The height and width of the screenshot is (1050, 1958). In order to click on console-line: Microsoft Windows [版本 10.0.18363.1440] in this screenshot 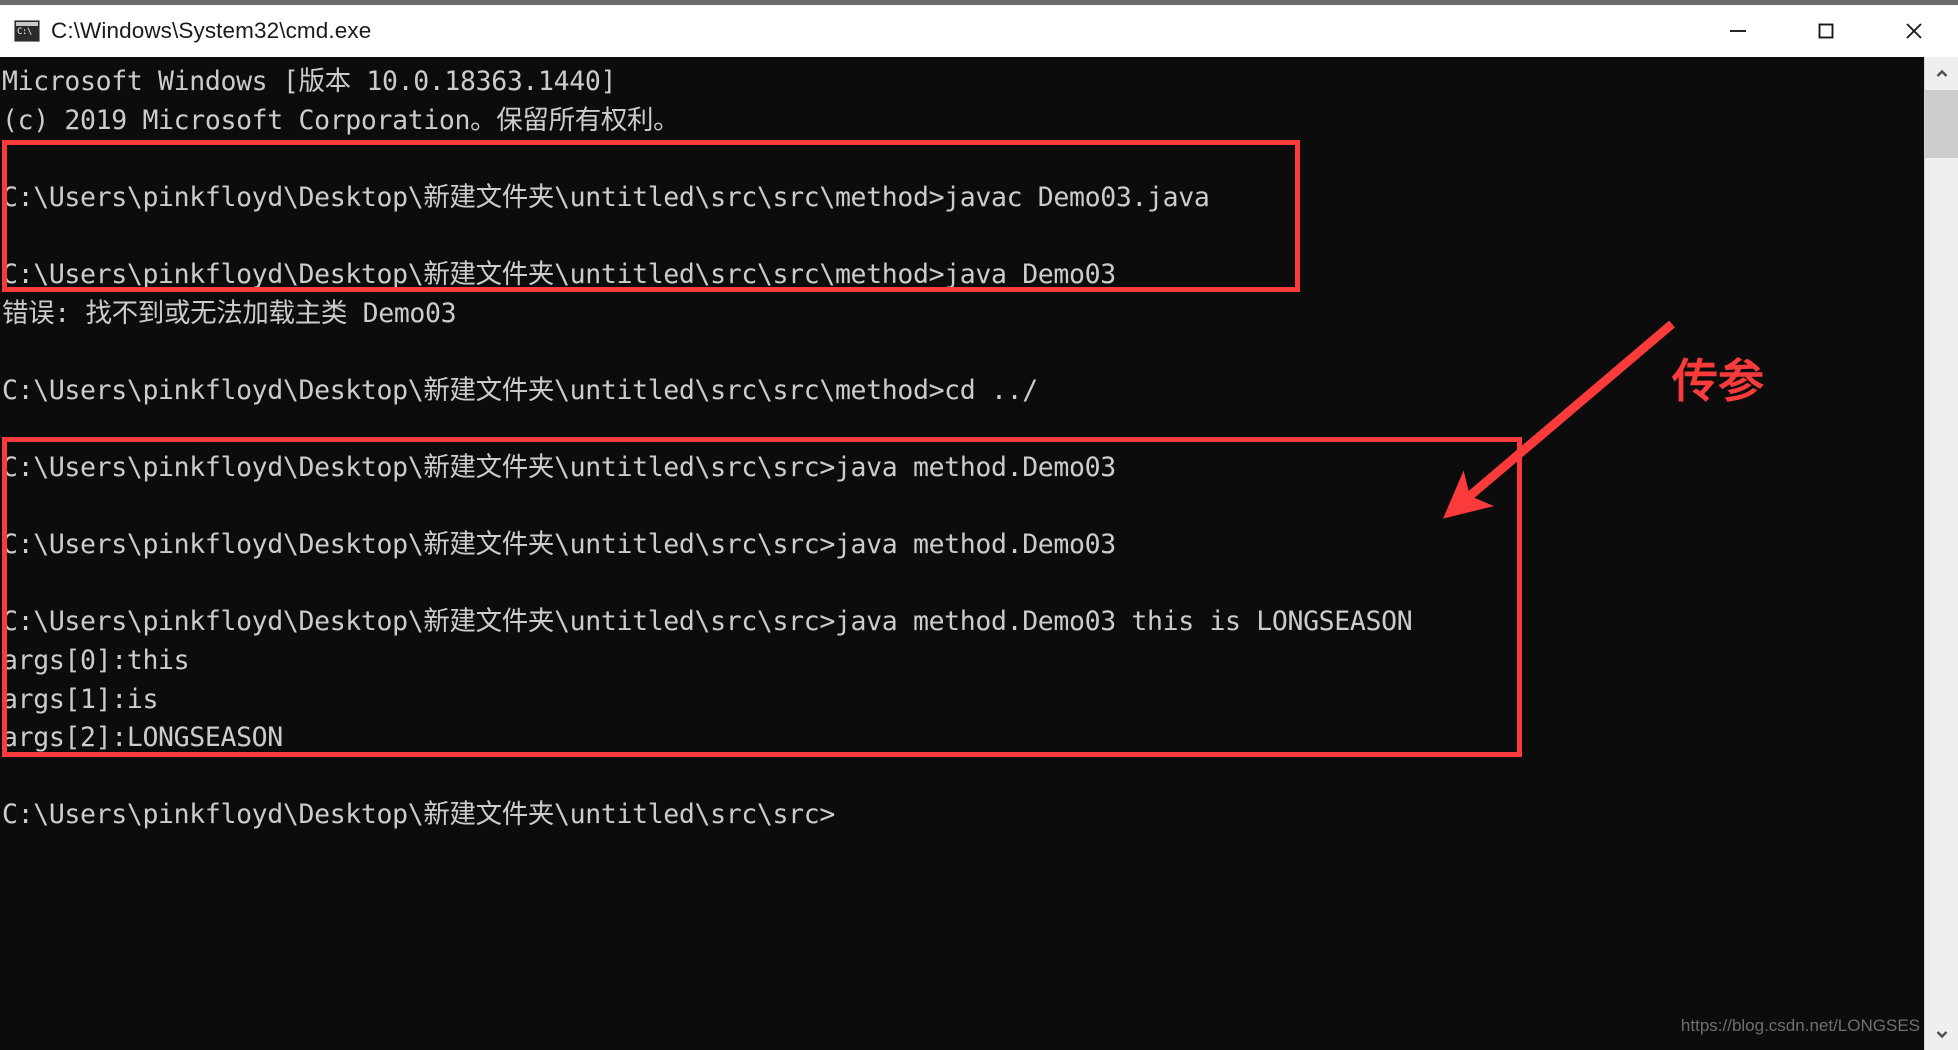, I will do `click(309, 81)`.